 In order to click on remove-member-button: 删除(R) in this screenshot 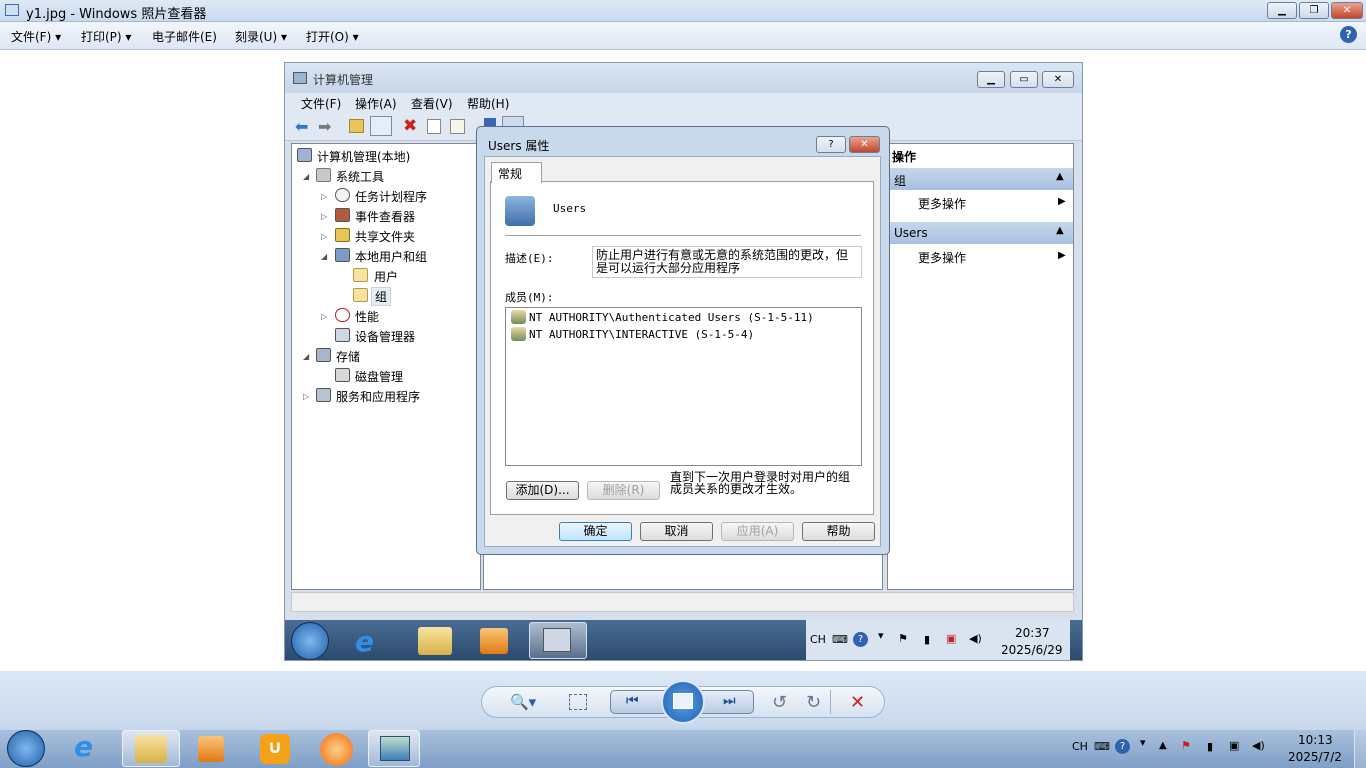, I will do `click(623, 490)`.